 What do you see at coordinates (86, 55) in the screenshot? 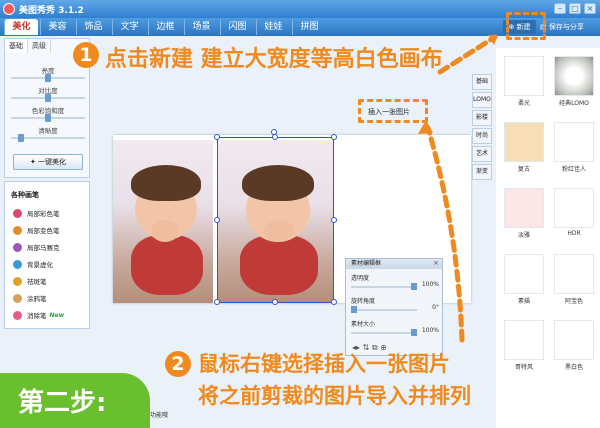
I see `step1-number: 1` at bounding box center [86, 55].